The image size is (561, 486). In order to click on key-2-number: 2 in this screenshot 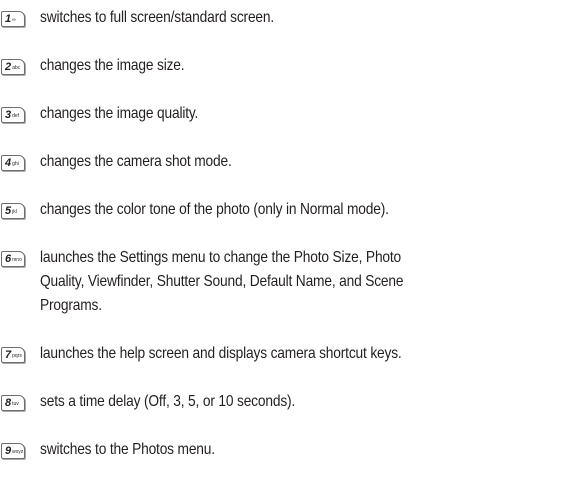, I will do `click(8, 66)`.